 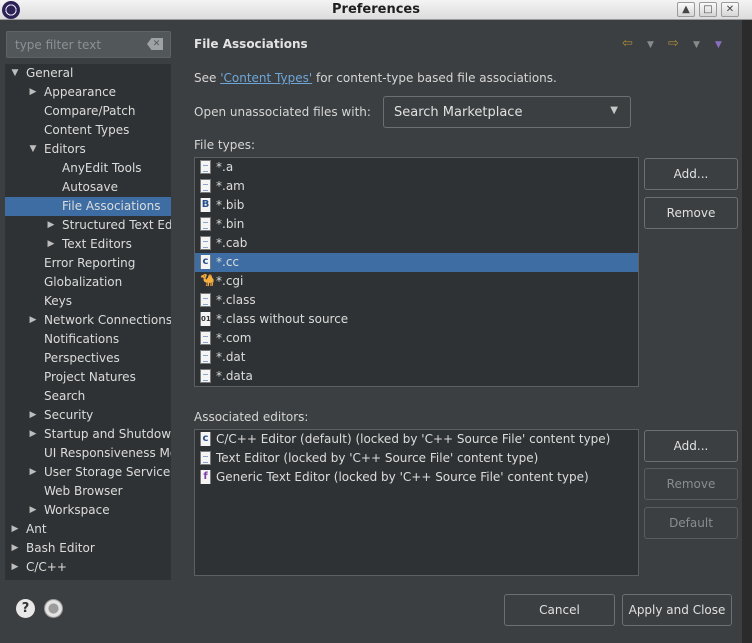 I want to click on tree-item: ▼ General, so click(x=88, y=73).